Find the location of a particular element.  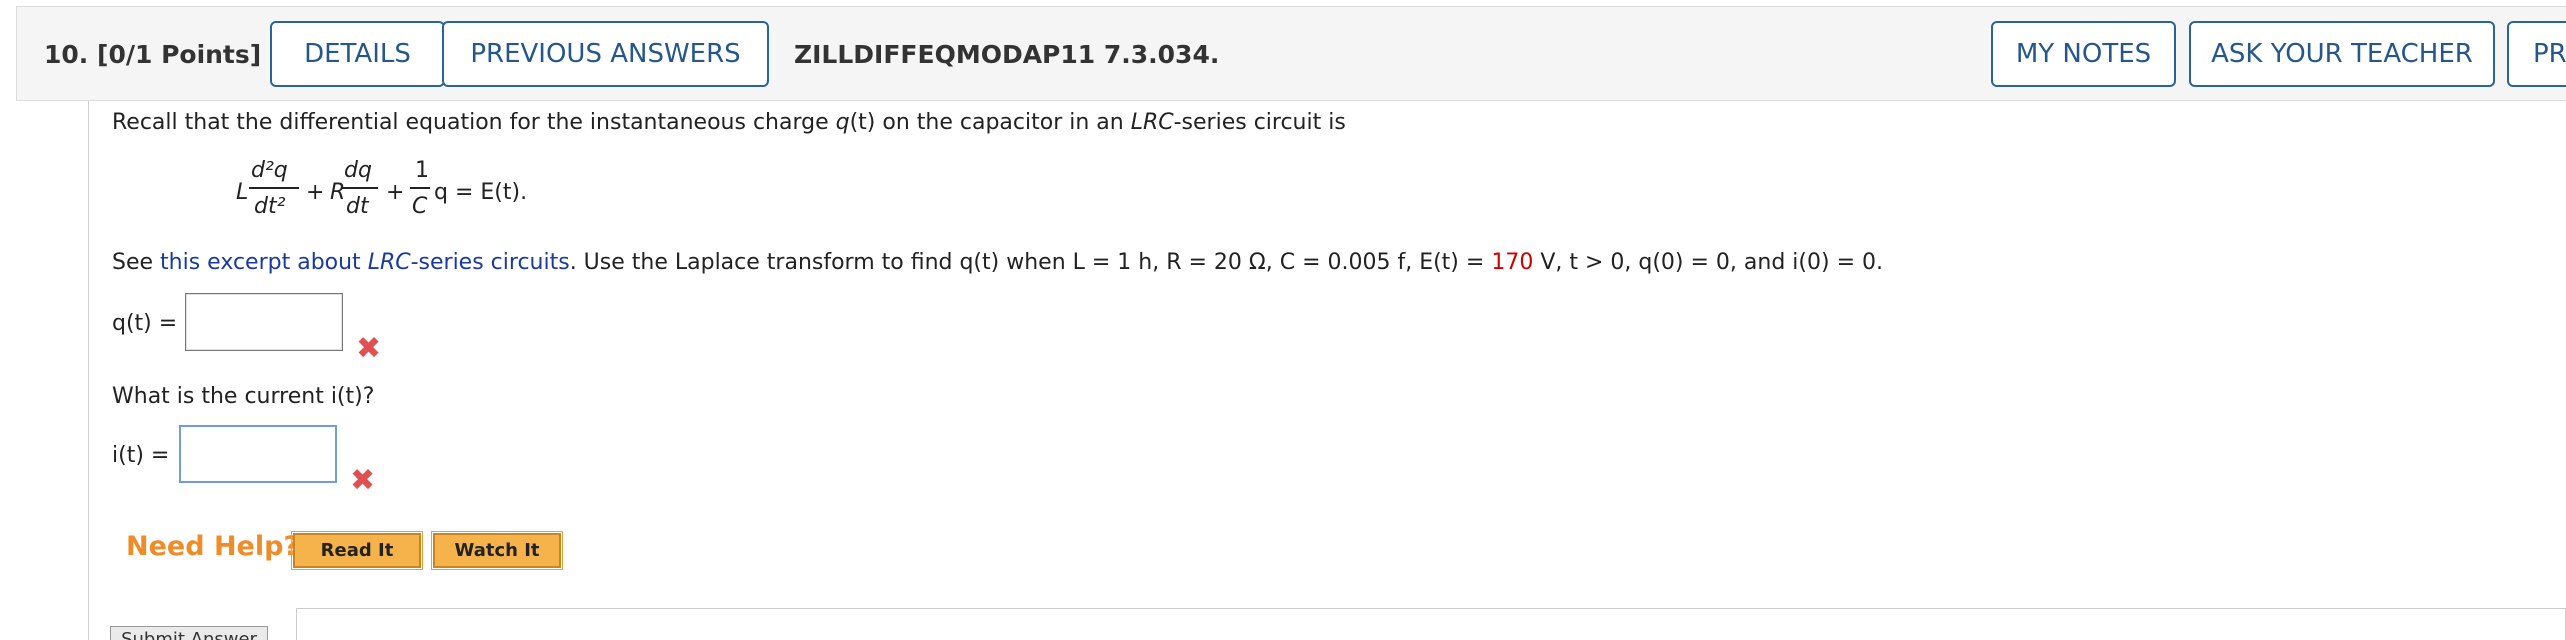

question-number: 10. [0/1 Points] is located at coordinates (153, 54).